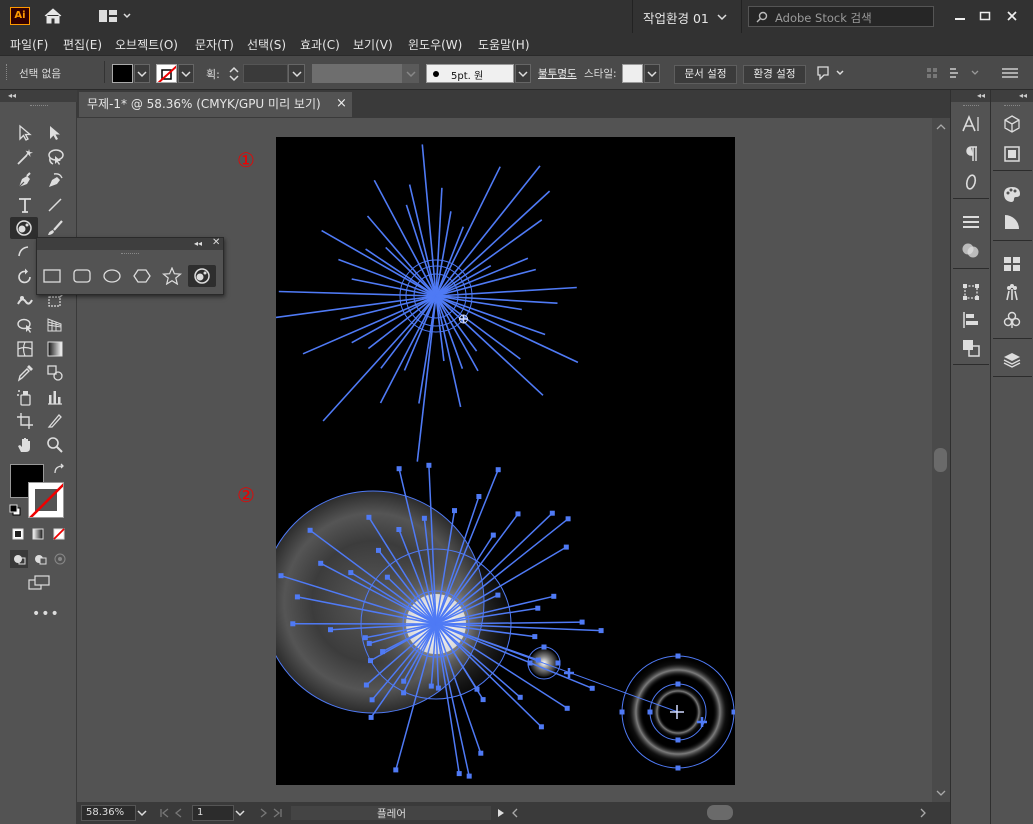  I want to click on pathfinder-panel-icon, so click(971, 348).